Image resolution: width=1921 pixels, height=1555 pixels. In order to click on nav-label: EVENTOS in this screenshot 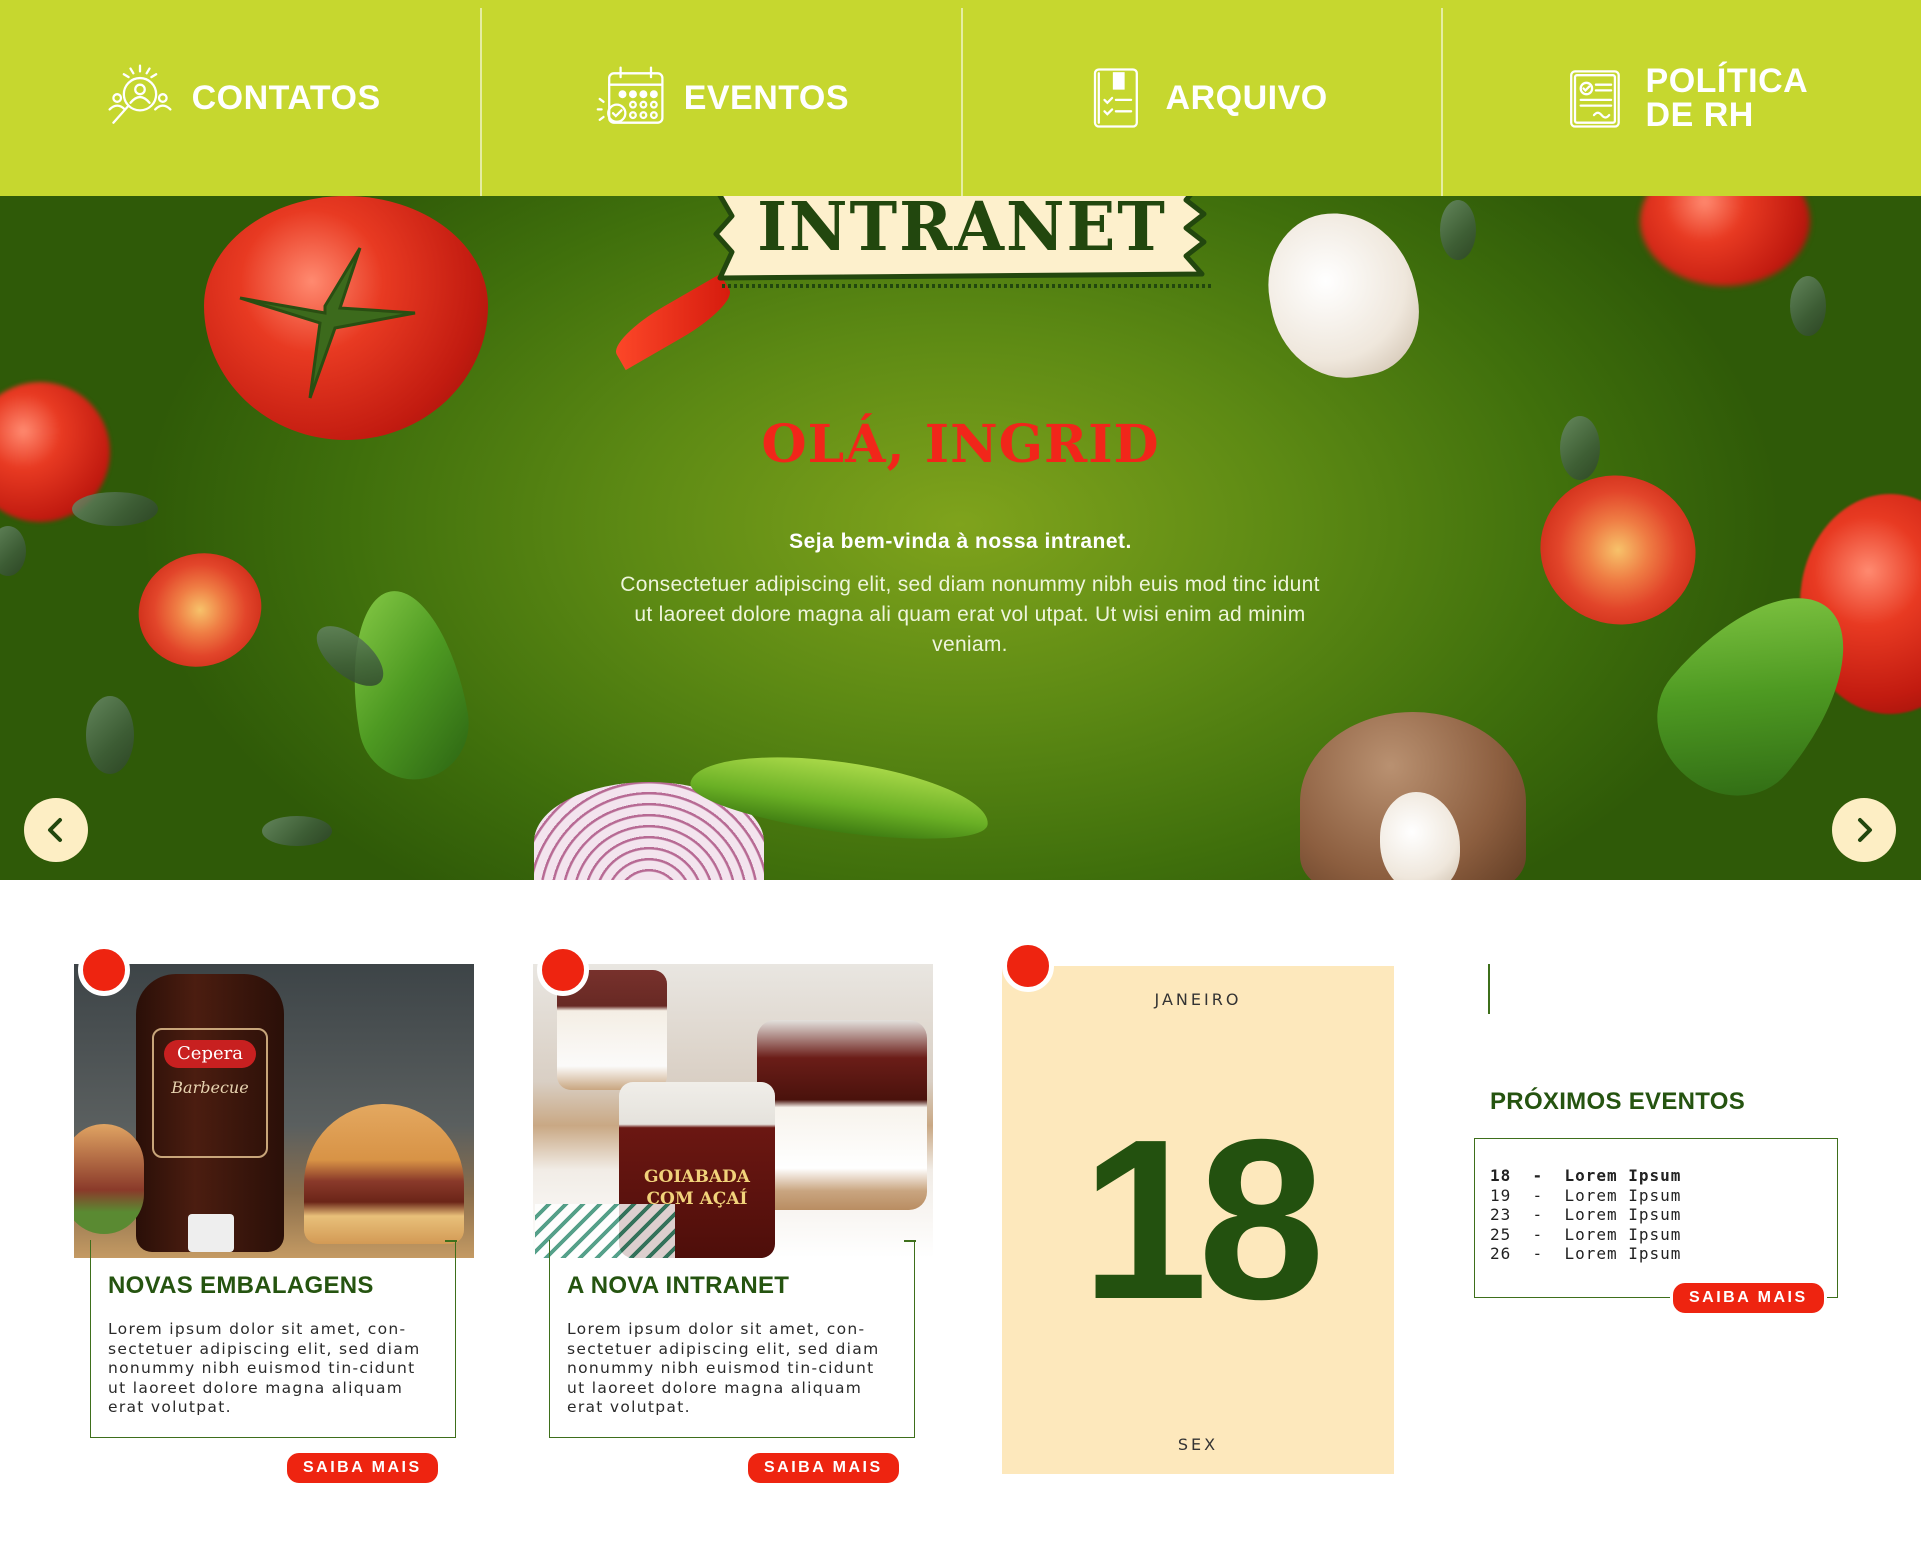, I will do `click(766, 98)`.